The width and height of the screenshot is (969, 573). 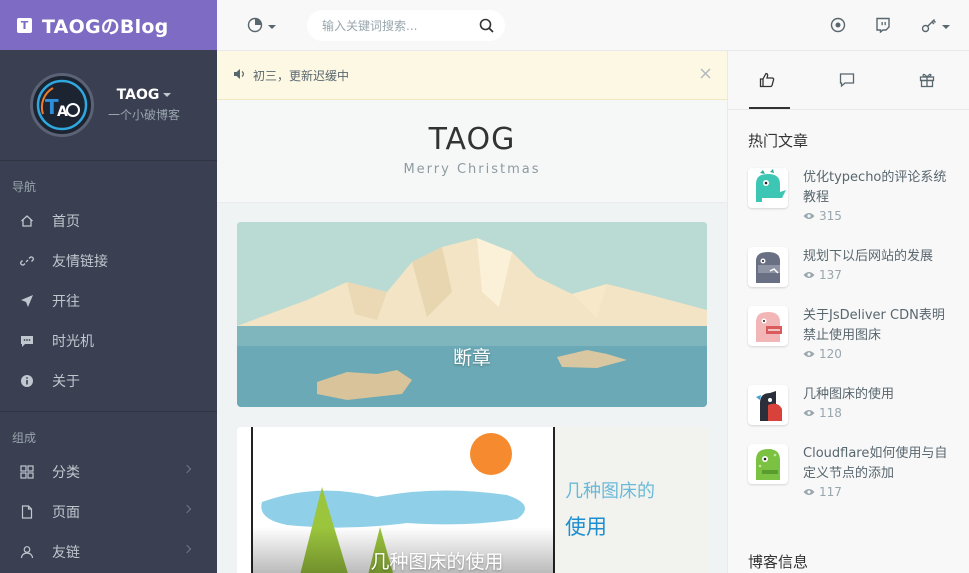 What do you see at coordinates (108, 552) in the screenshot?
I see `sidebar-item-friends: 友链` at bounding box center [108, 552].